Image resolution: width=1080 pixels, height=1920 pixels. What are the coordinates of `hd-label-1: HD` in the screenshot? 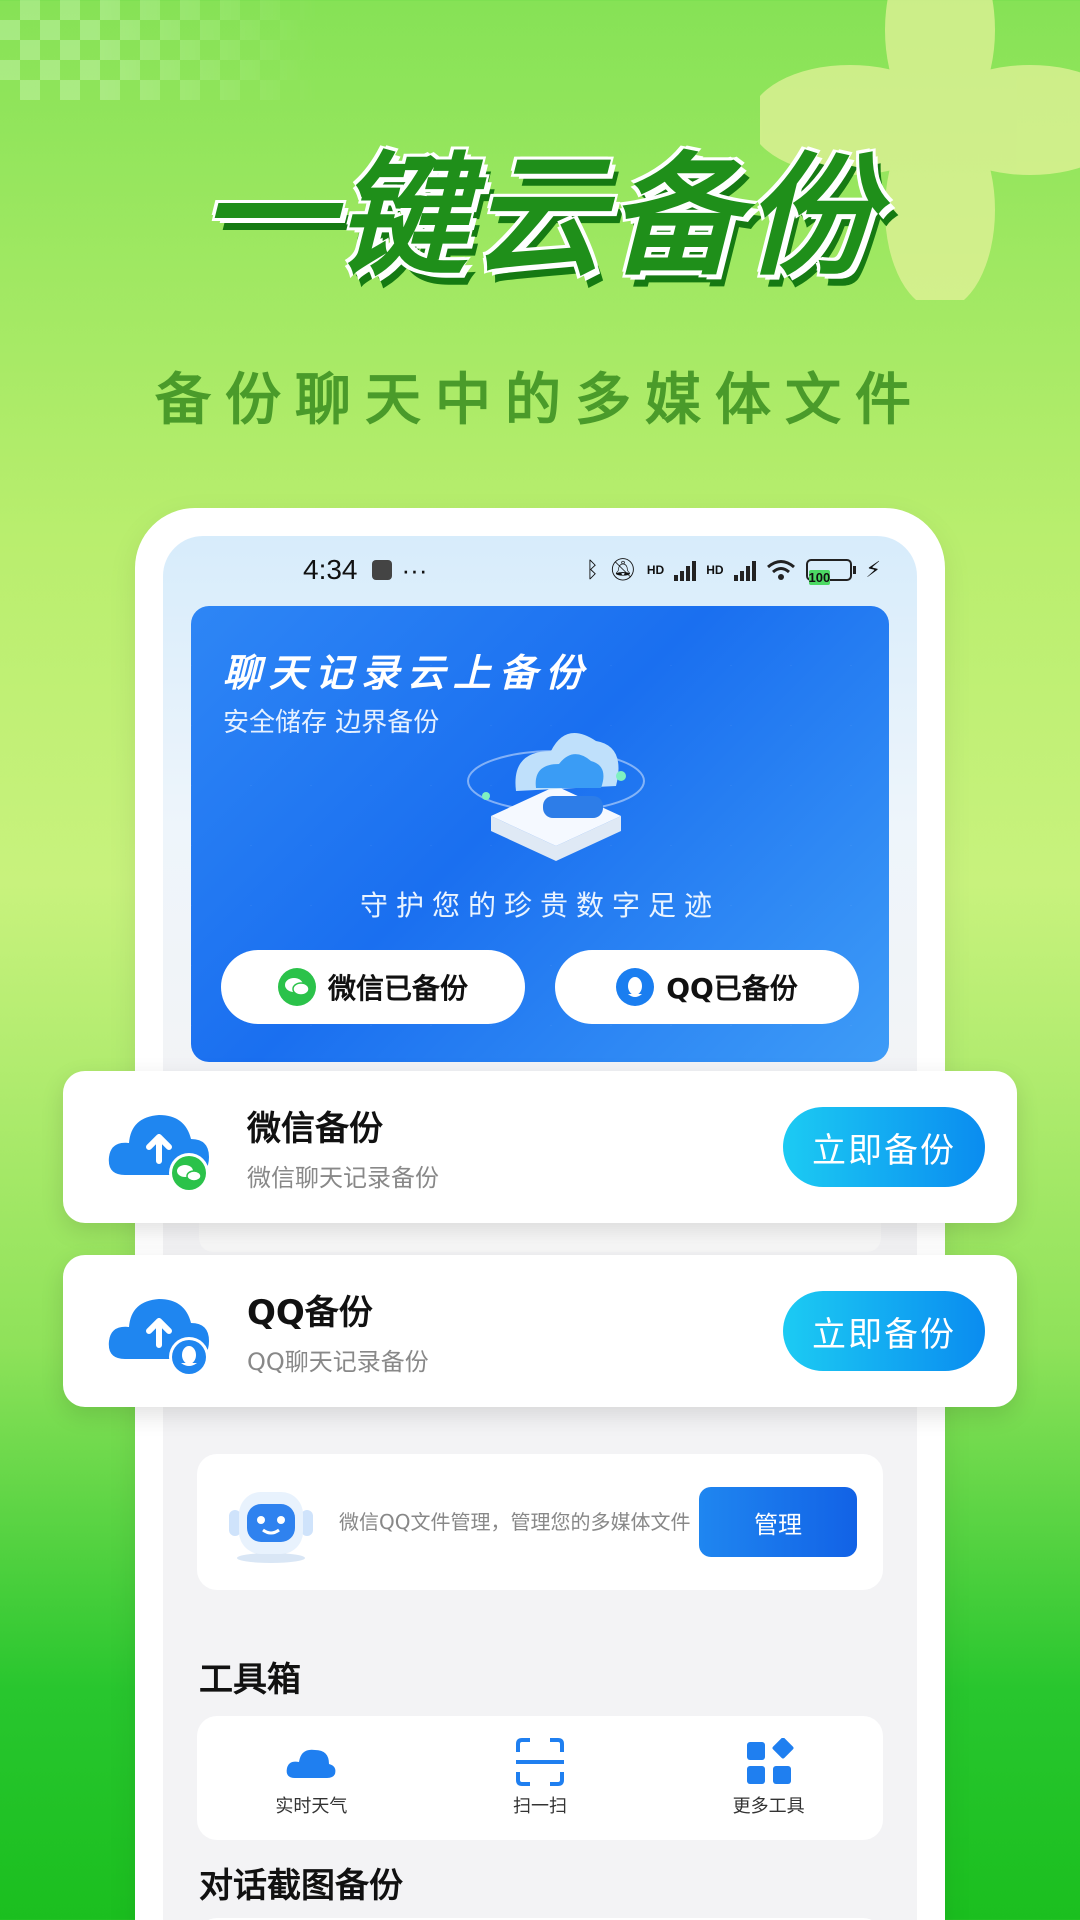 It's located at (655, 570).